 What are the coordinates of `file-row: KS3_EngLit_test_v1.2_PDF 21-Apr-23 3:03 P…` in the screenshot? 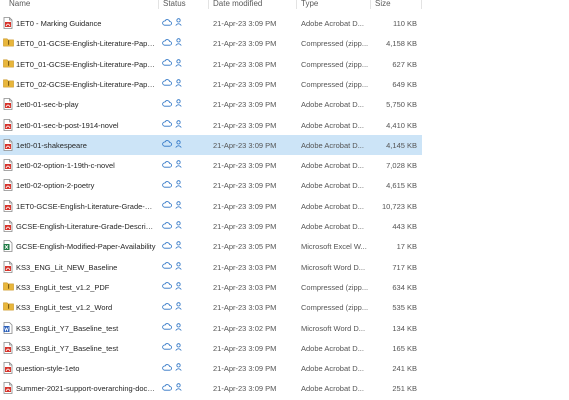 It's located at (211, 287).